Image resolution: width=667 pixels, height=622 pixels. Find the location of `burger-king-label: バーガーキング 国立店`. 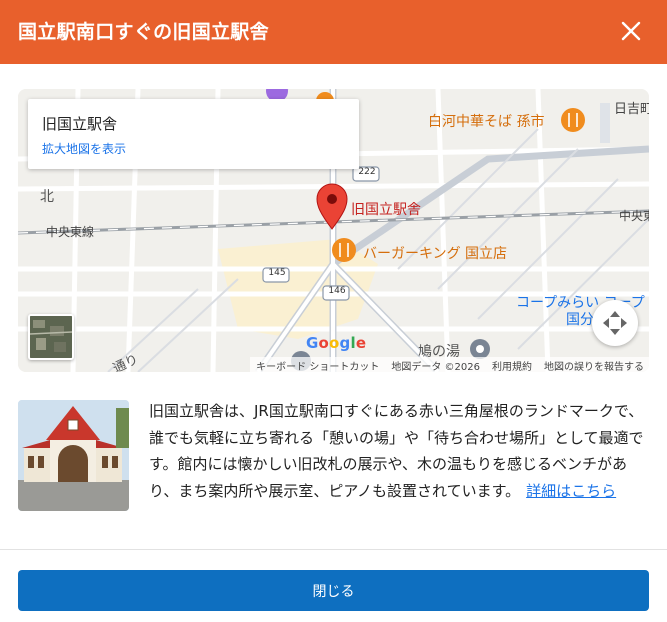

burger-king-label: バーガーキング 国立店 is located at coordinates (435, 253).